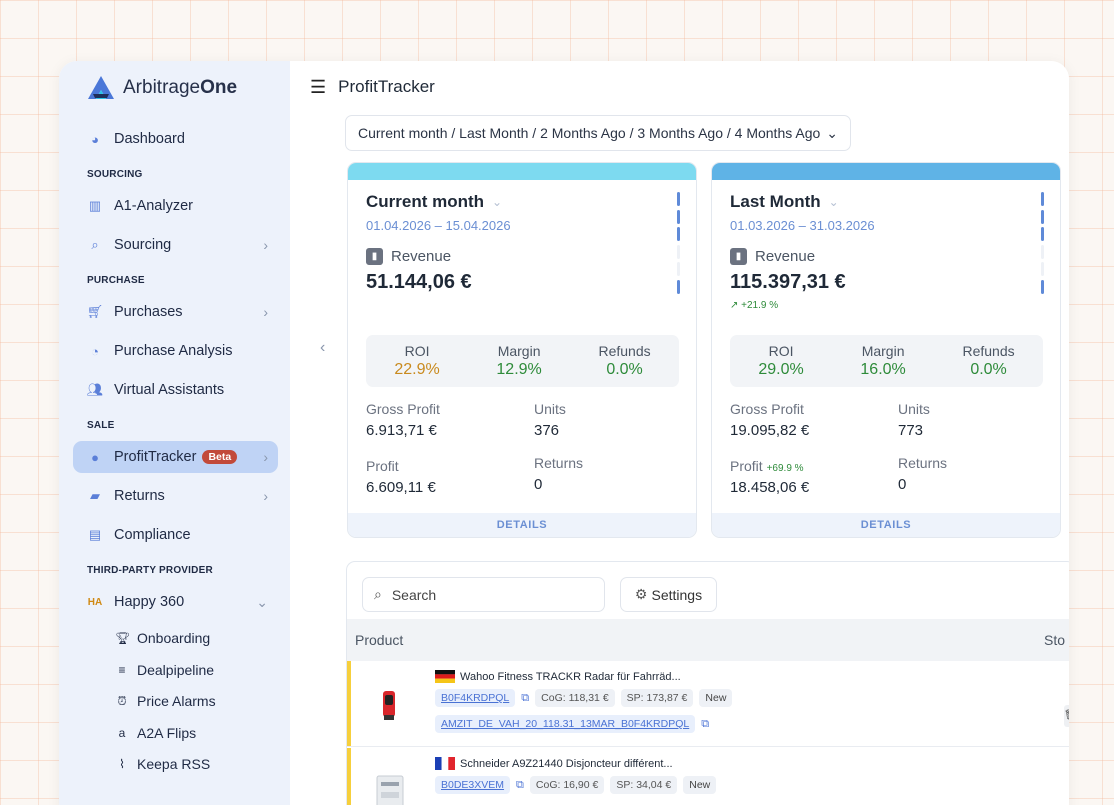 This screenshot has width=1114, height=805. I want to click on margin-value: 12.9%, so click(519, 369).